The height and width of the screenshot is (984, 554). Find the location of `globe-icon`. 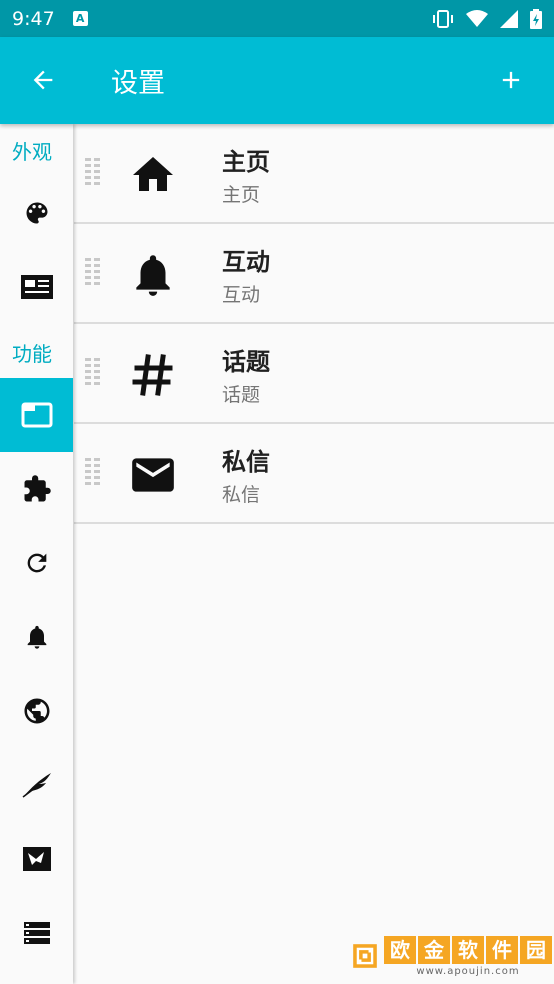

globe-icon is located at coordinates (36, 711).